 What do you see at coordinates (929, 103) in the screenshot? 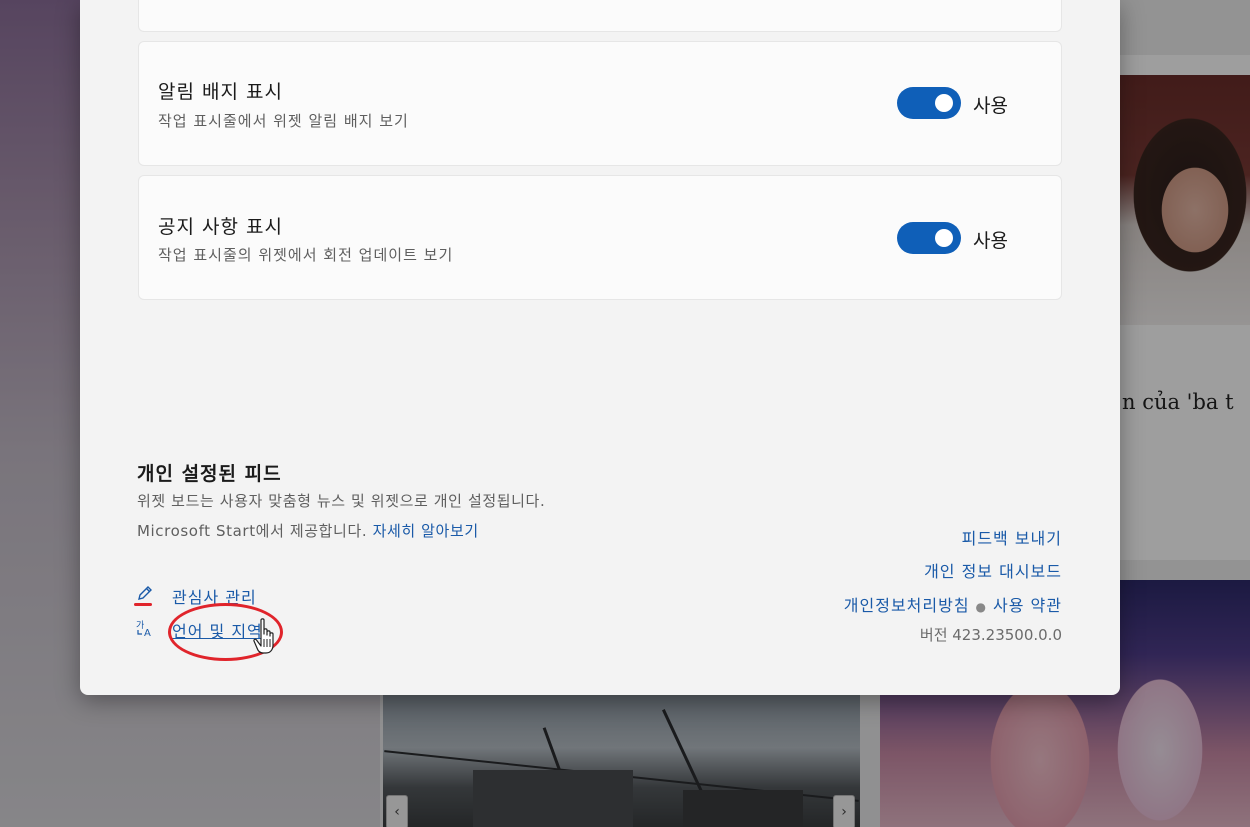
I see `notification-badge-toggle` at bounding box center [929, 103].